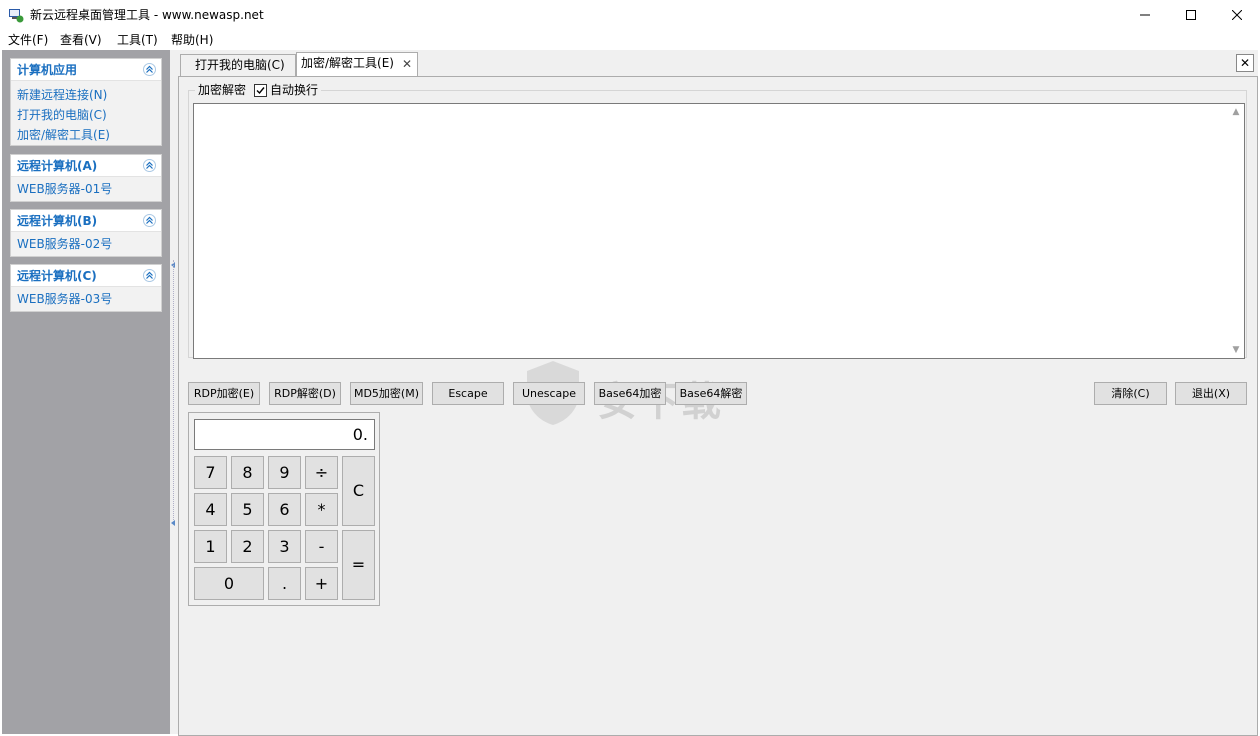 The image size is (1260, 736). I want to click on panel-remote-b: 远程计算机(B) WEB服务器-02号, so click(86, 233).